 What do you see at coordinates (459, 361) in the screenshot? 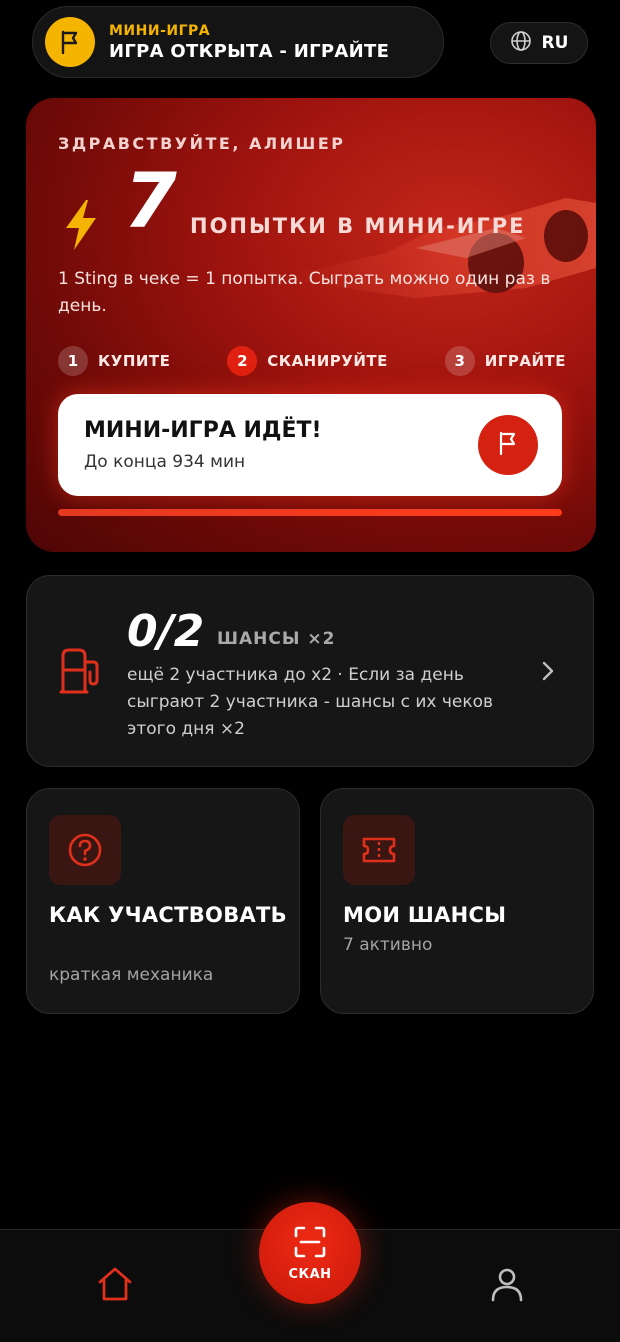
I see `step-number: 3` at bounding box center [459, 361].